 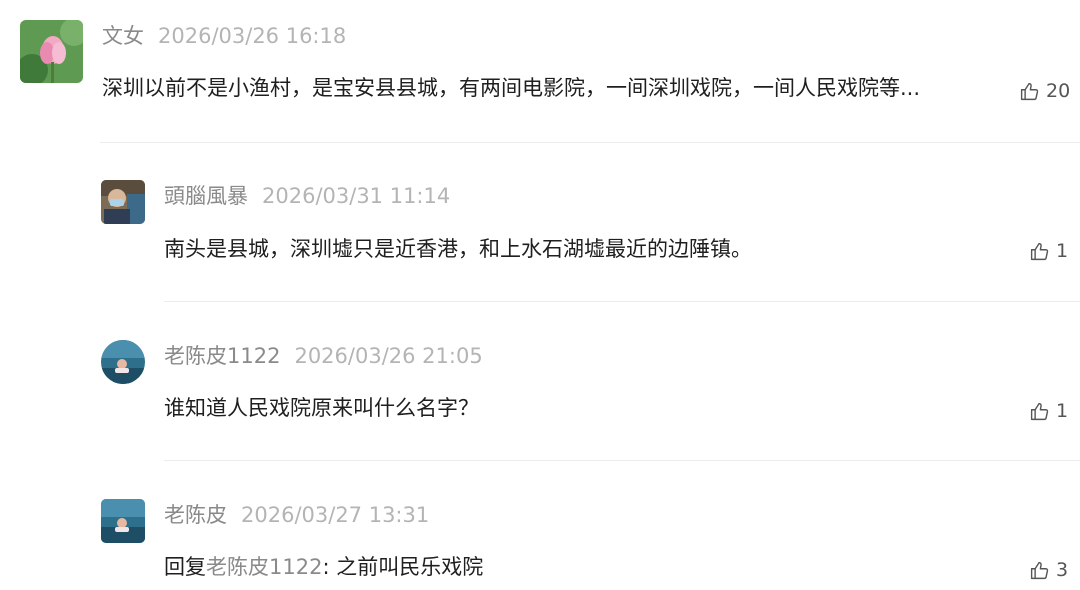 What do you see at coordinates (222, 356) in the screenshot?
I see `username: 老陈皮1122` at bounding box center [222, 356].